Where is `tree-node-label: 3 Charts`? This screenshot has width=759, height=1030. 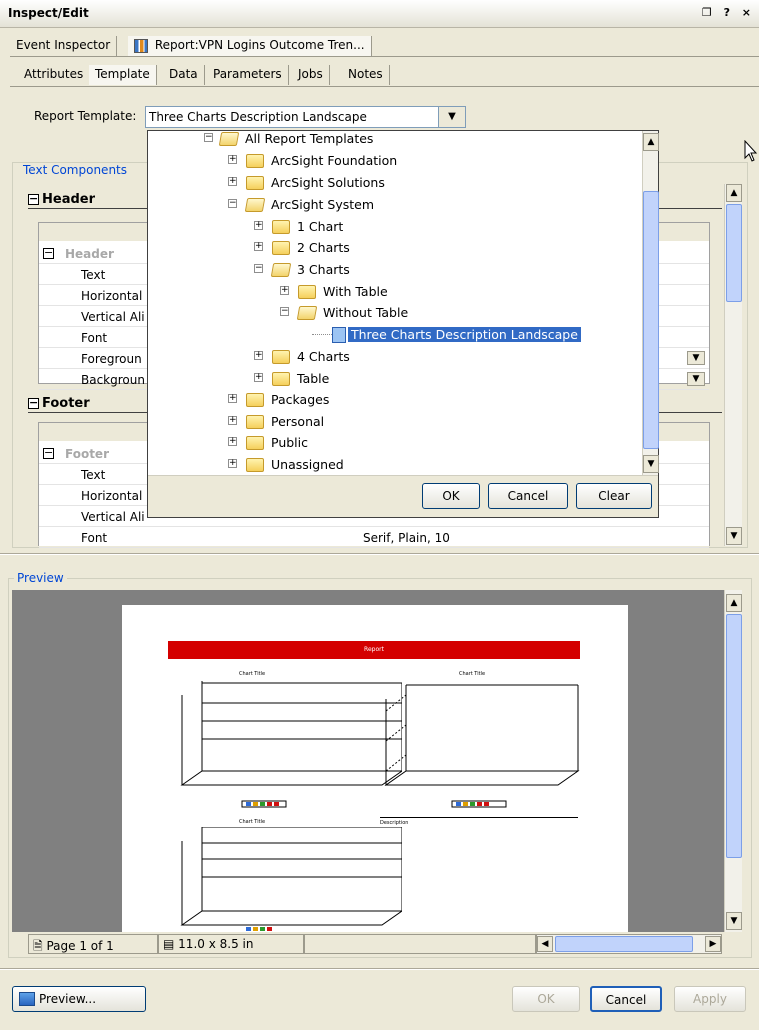
tree-node-label: 3 Charts is located at coordinates (323, 269).